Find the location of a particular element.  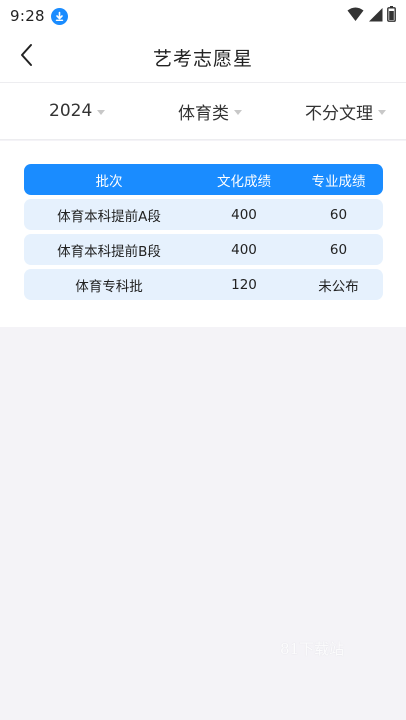

year-filter: 2024 is located at coordinates (77, 111).